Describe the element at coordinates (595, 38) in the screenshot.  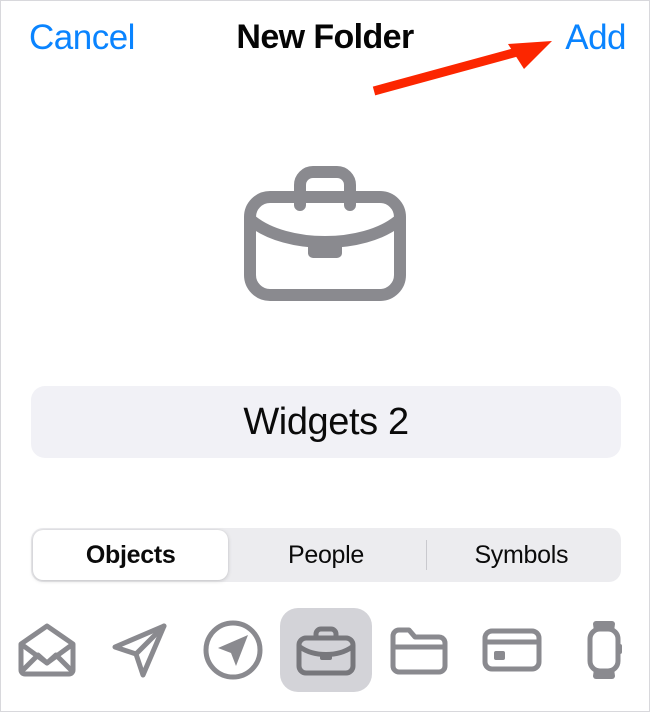
I see `add-button: Add` at that location.